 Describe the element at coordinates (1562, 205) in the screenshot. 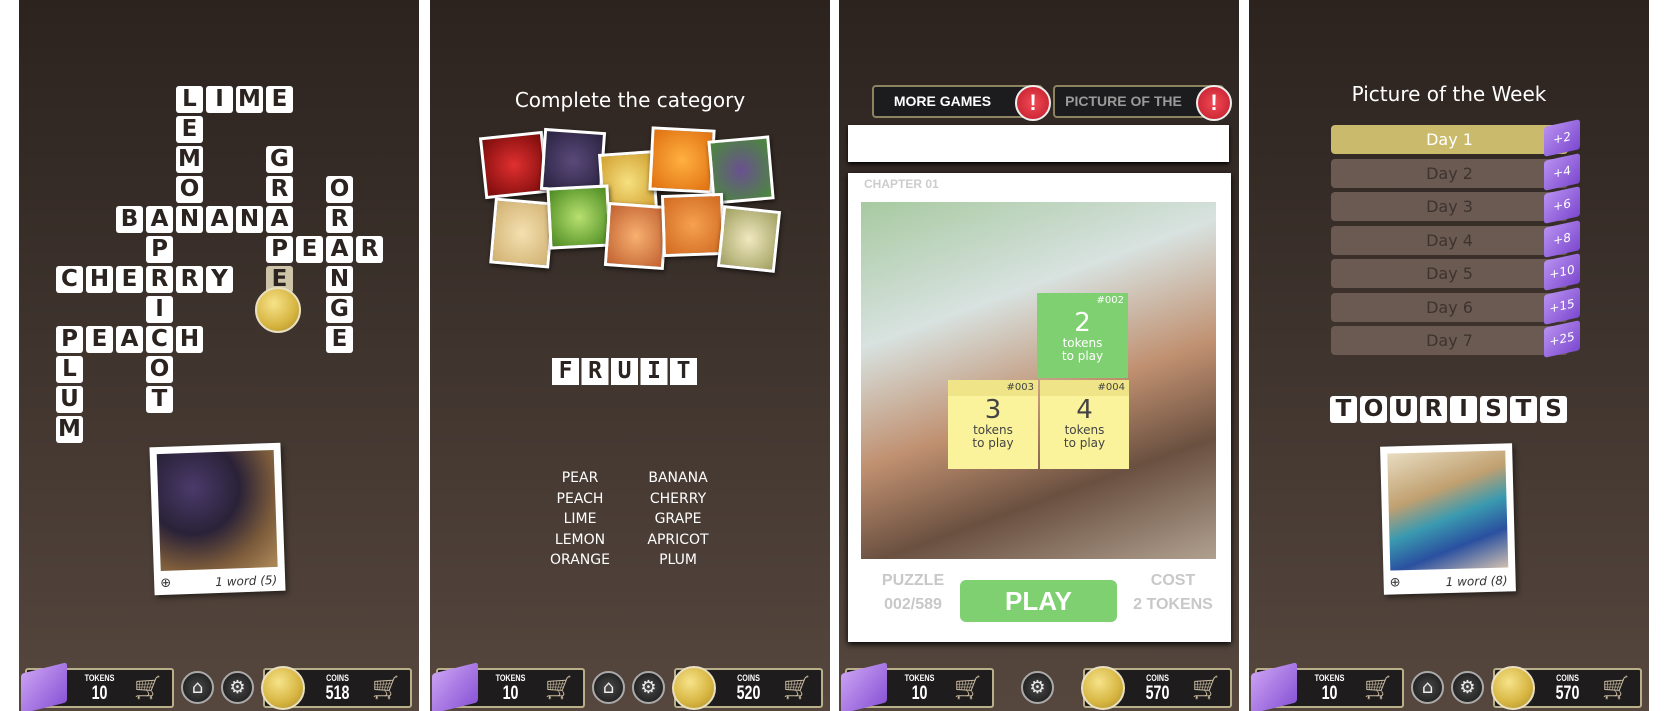

I see `token-bonus-badge: +6` at that location.